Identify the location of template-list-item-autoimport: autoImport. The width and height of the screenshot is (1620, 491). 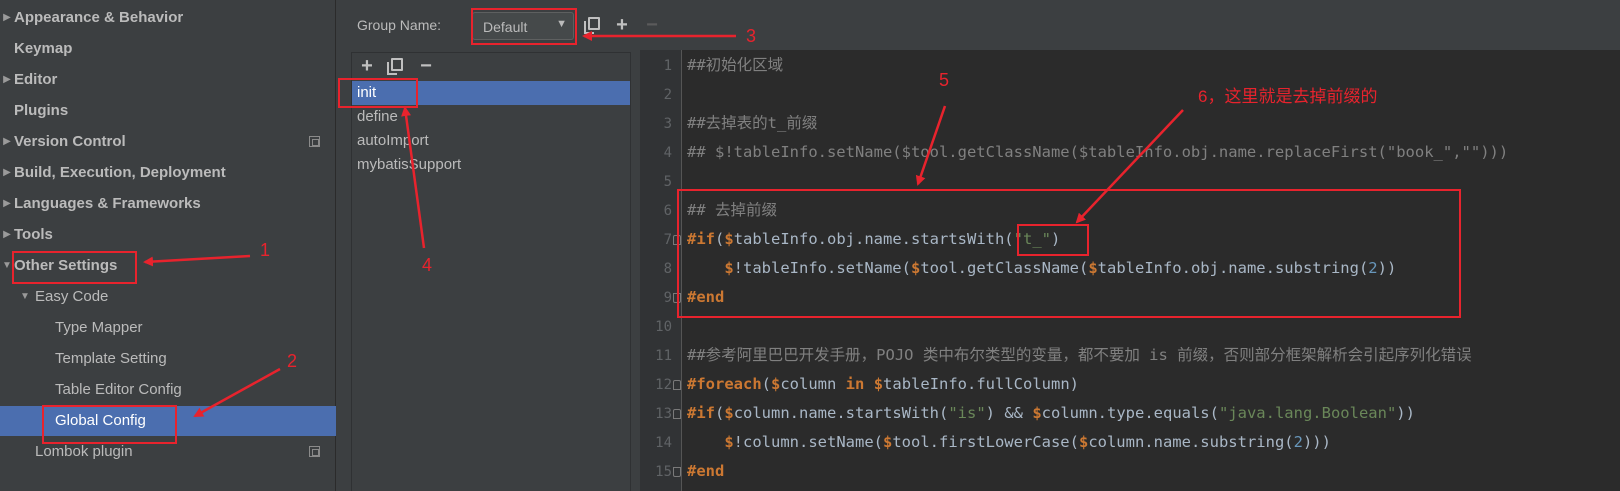
(491, 141).